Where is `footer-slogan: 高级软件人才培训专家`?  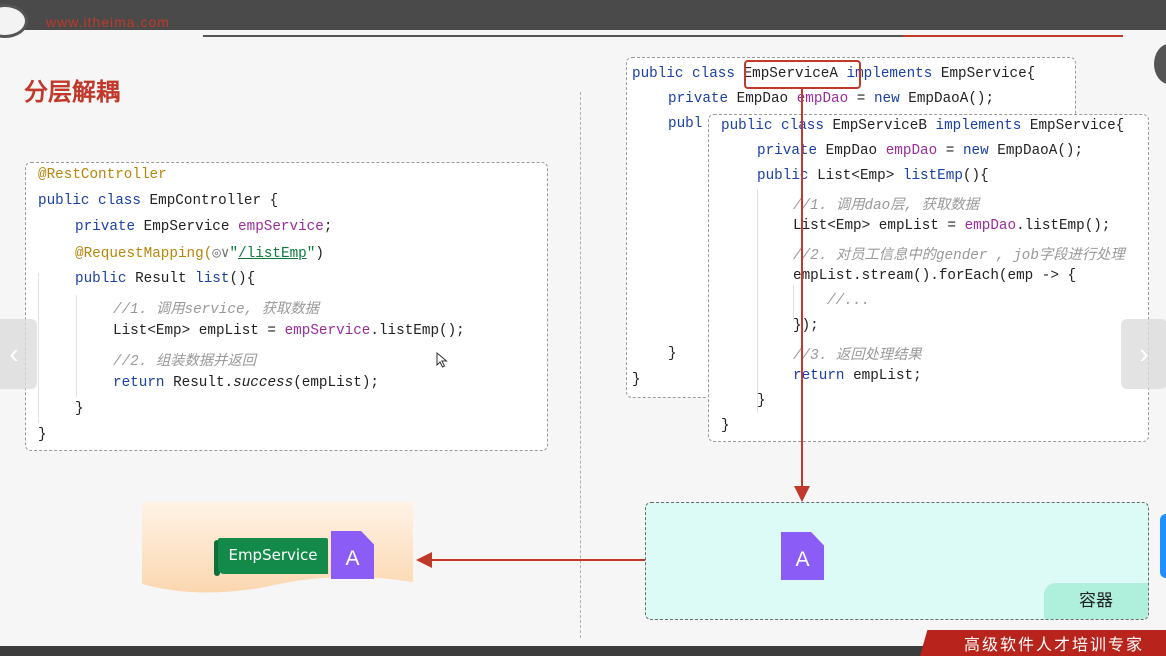
footer-slogan: 高级软件人才培训专家 is located at coordinates (1054, 644).